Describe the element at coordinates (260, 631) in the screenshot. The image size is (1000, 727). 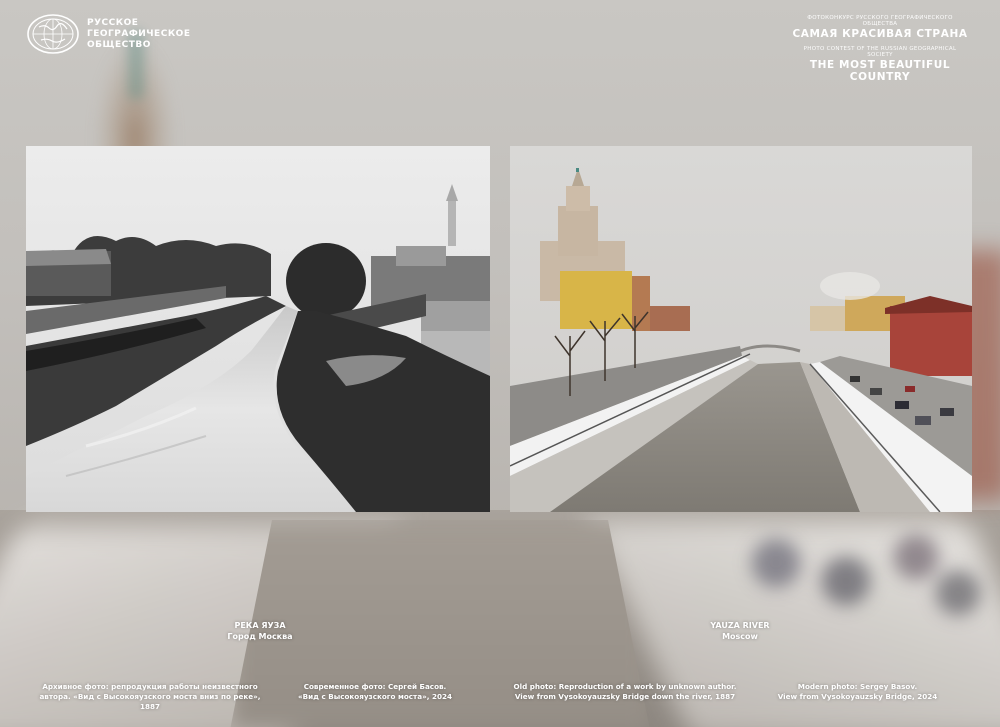
I see `caption-ru: РЕКА ЯУЗА Город Москва` at that location.